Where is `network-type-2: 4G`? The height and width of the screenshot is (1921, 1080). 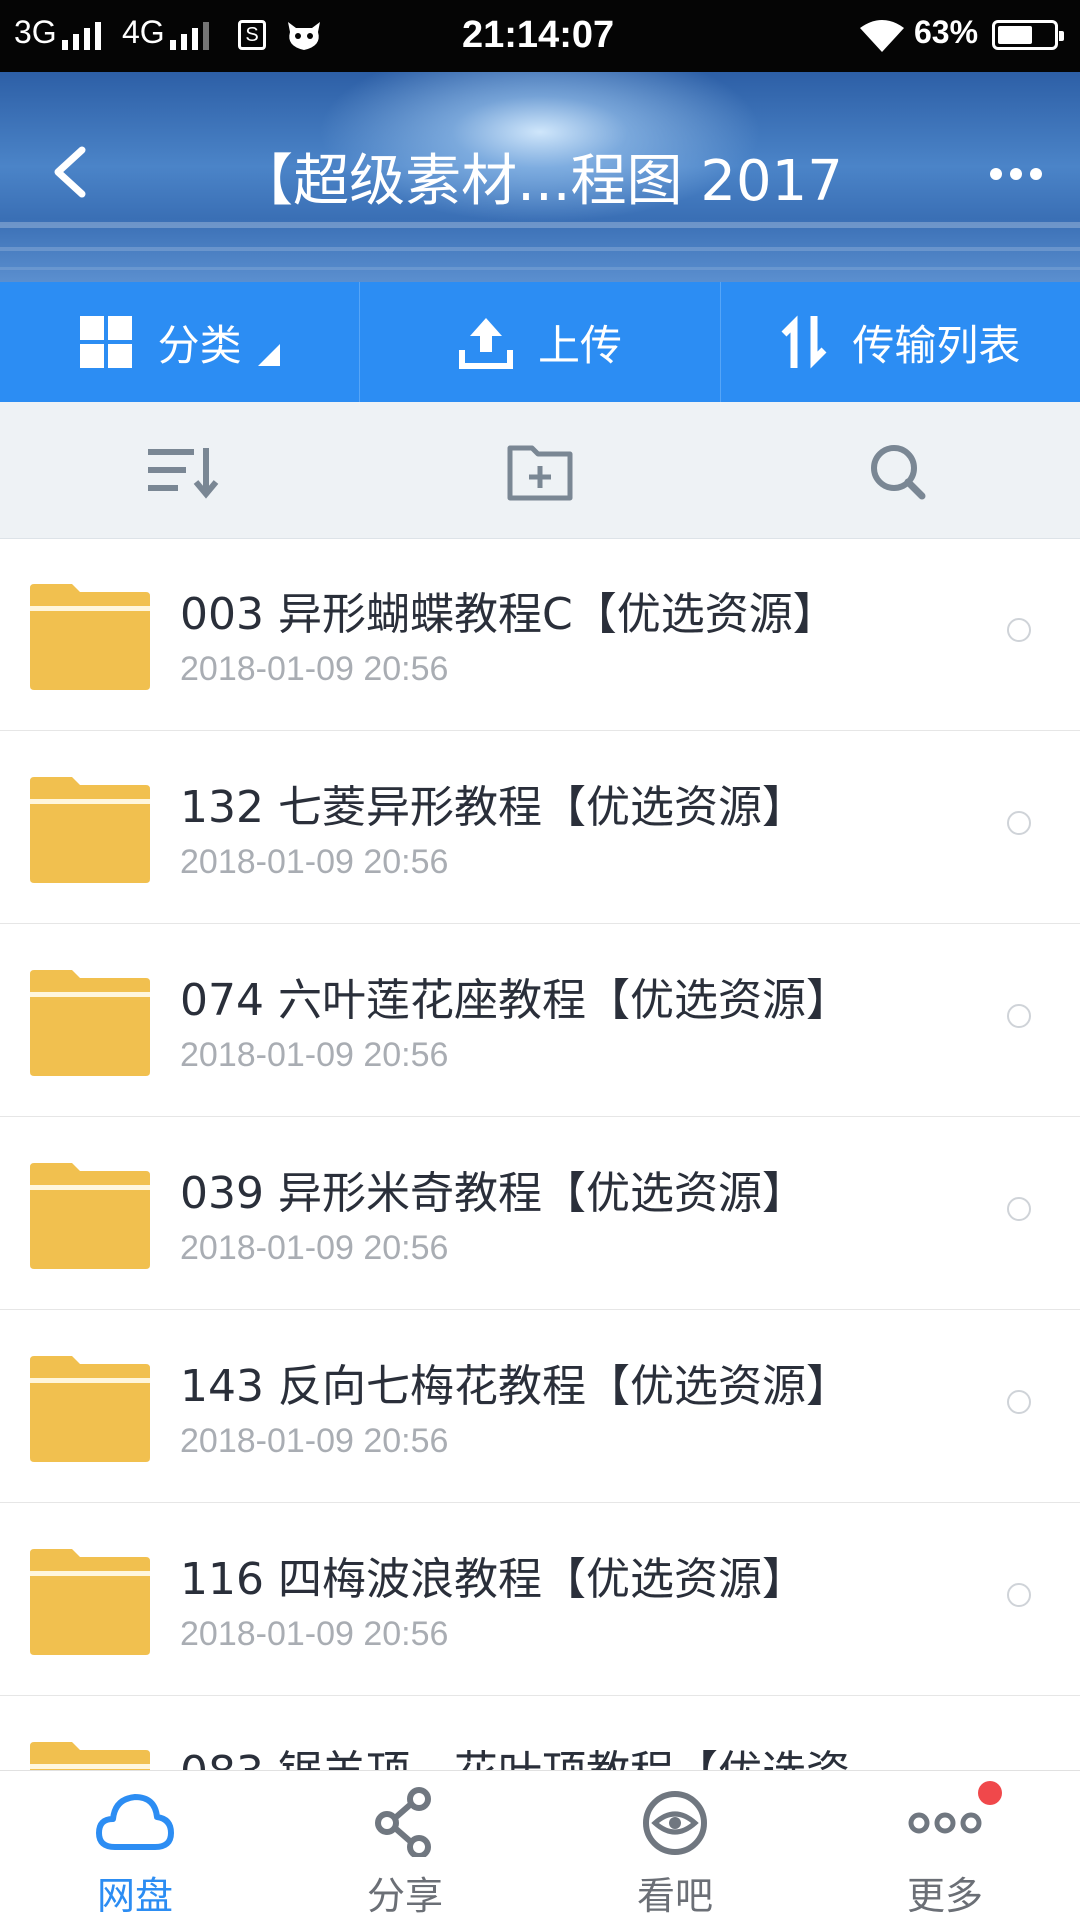
network-type-2: 4G is located at coordinates (143, 32).